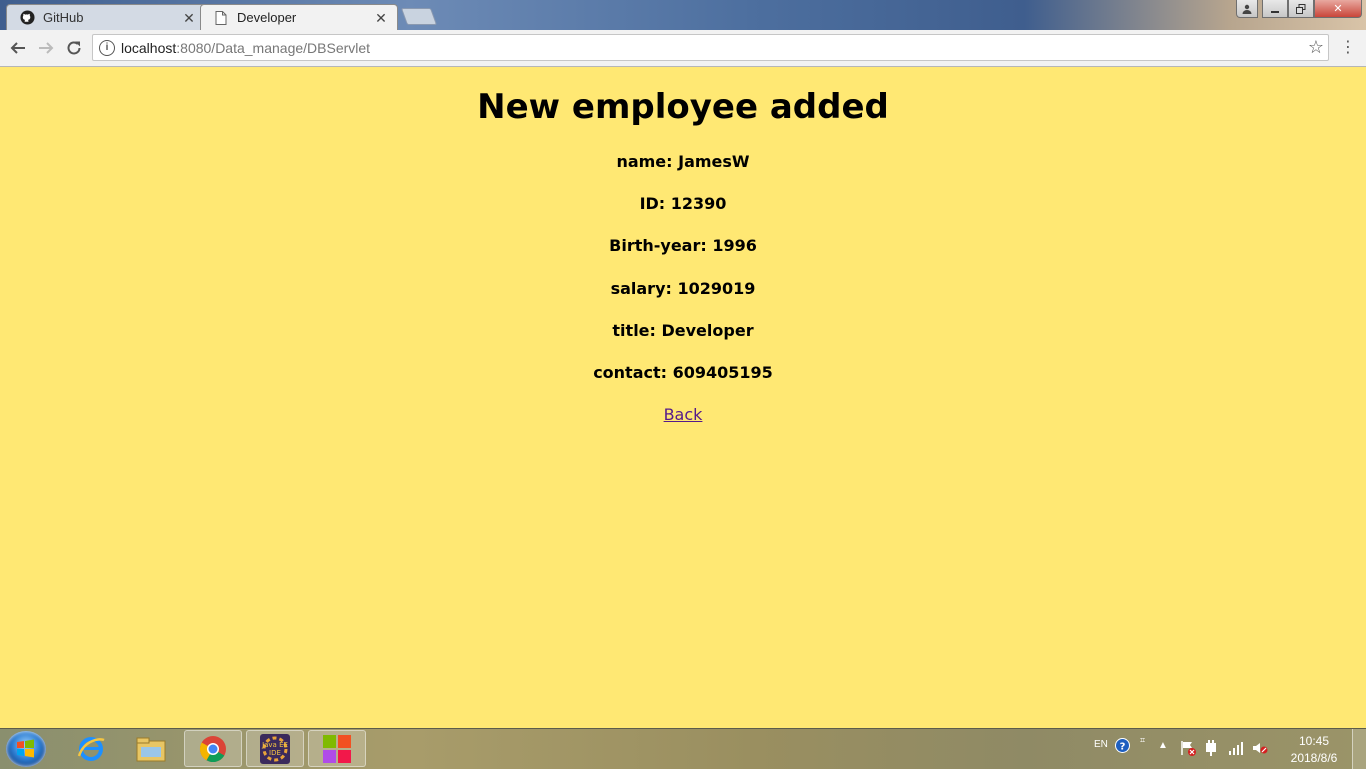 The height and width of the screenshot is (769, 1366). What do you see at coordinates (151, 748) in the screenshot?
I see `file-explorer-icon` at bounding box center [151, 748].